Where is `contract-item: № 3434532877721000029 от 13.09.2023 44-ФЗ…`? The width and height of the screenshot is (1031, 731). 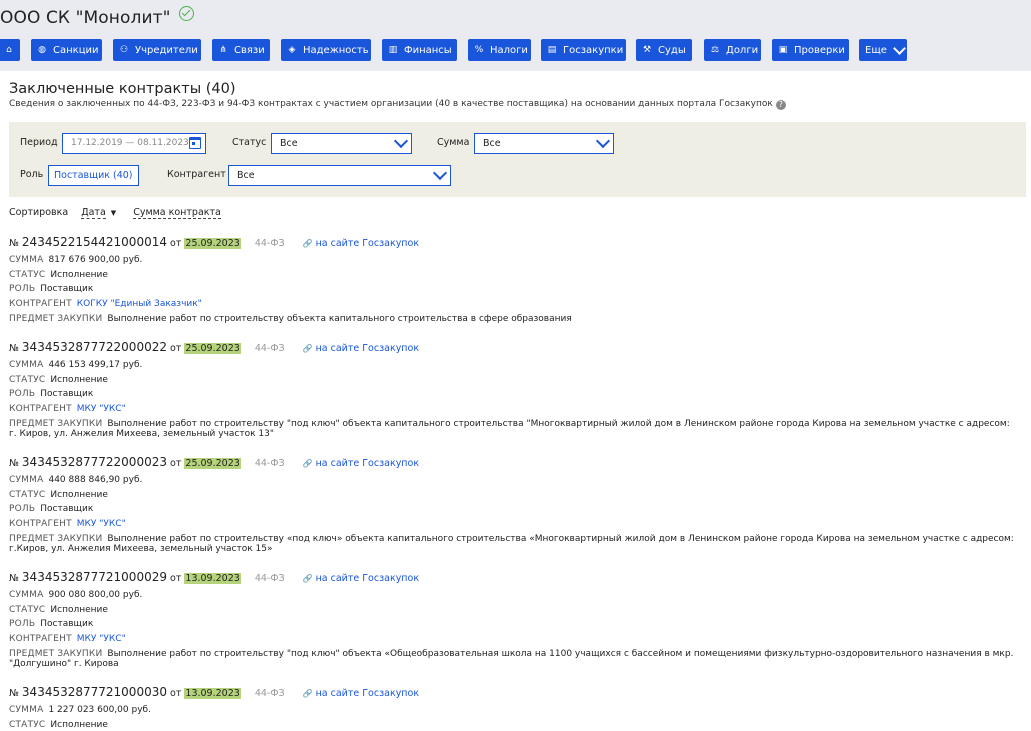
contract-item: № 3434532877721000029 от 13.09.2023 44-ФЗ… is located at coordinates (514, 619).